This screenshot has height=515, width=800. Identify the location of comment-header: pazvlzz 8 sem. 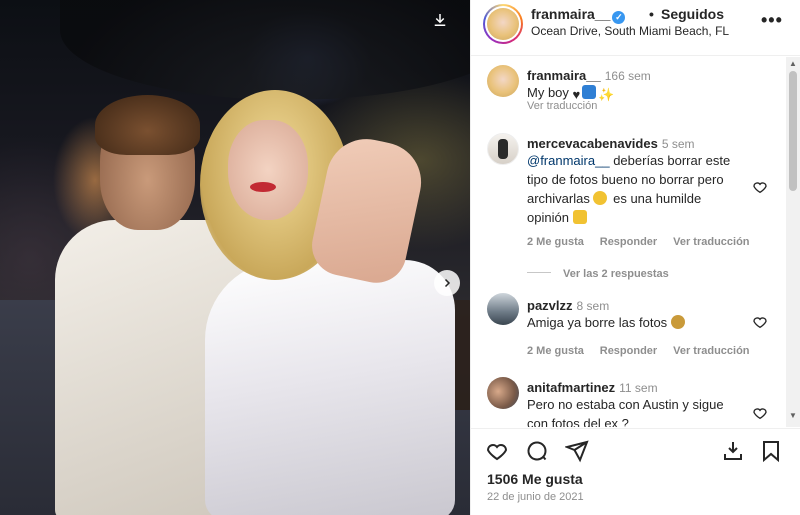
(568, 305).